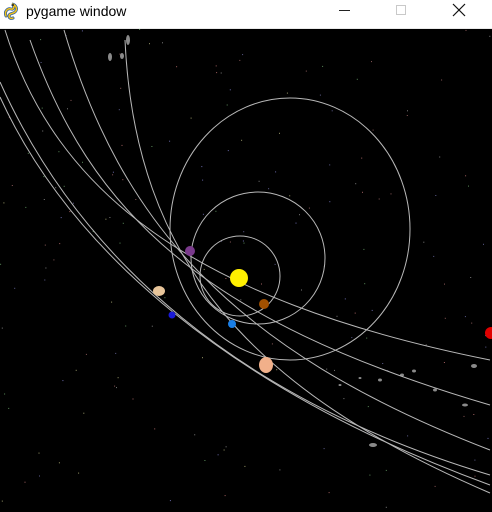 This screenshot has width=492, height=512. I want to click on maximize-icon, so click(401, 10).